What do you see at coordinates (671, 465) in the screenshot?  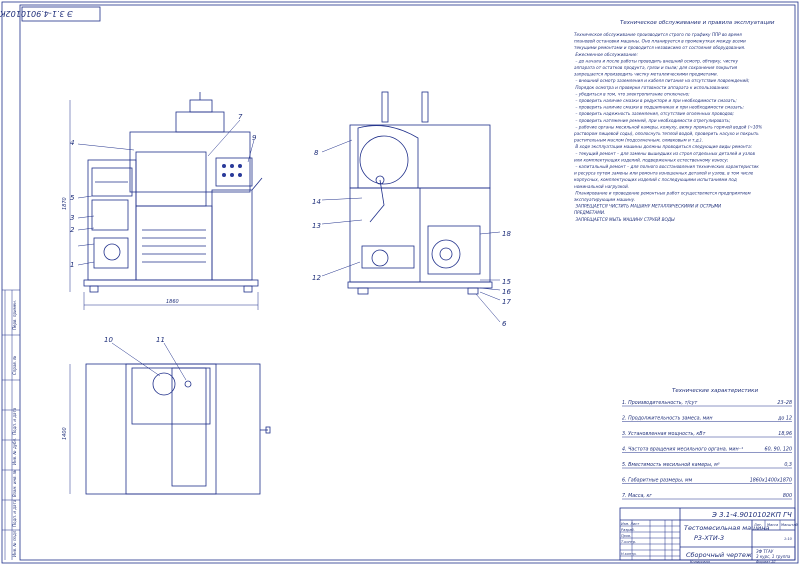 I see `spec-label: 5. Вместимость месильной камеры, м³` at bounding box center [671, 465].